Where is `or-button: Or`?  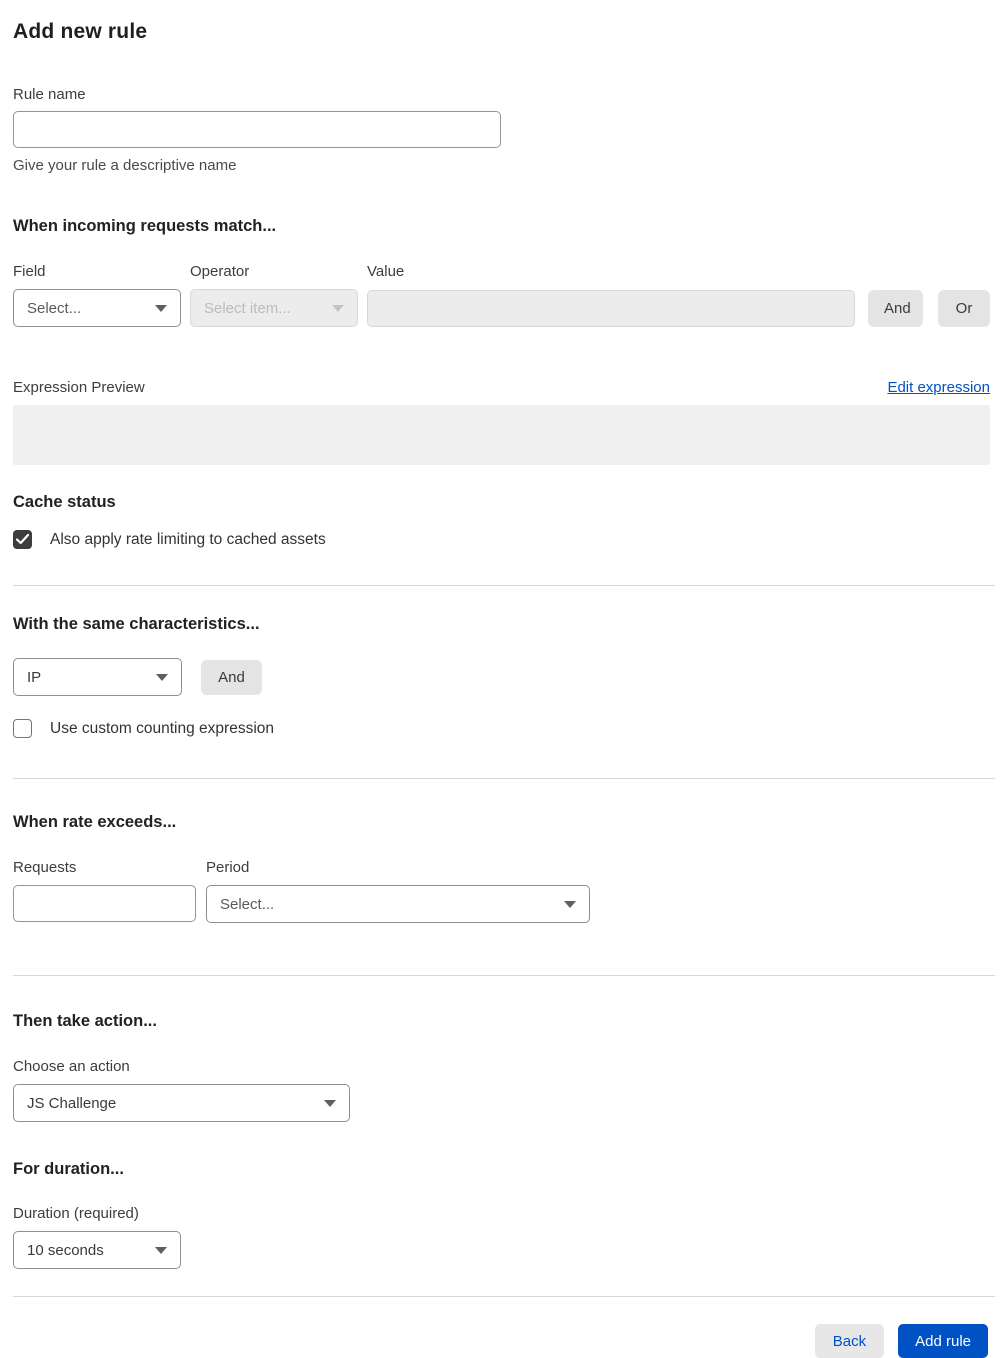
or-button: Or is located at coordinates (964, 308).